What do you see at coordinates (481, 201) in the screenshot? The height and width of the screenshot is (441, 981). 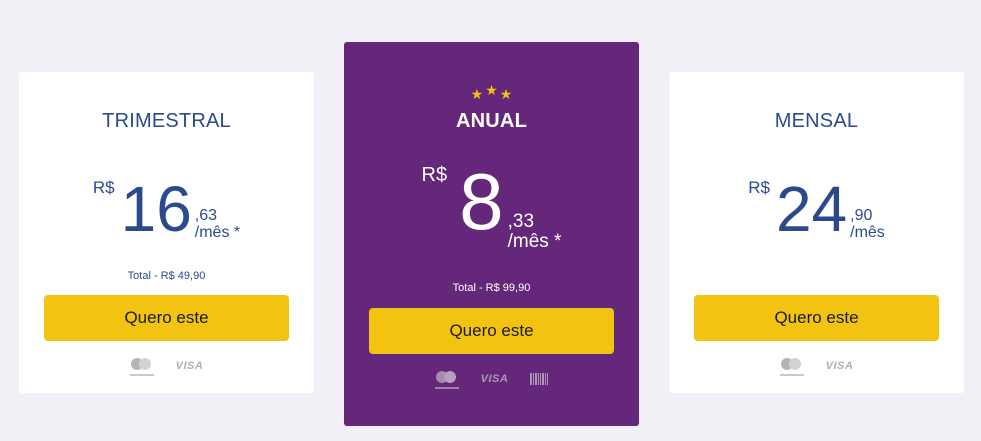 I see `price-amount: 8` at bounding box center [481, 201].